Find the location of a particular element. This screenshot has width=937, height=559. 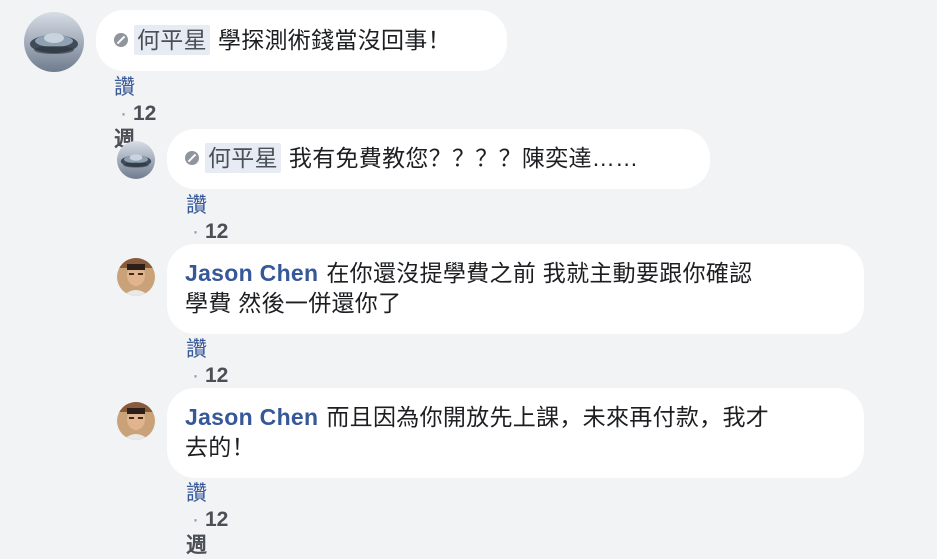

comment-actions: 讚·12週 is located at coordinates (207, 520).